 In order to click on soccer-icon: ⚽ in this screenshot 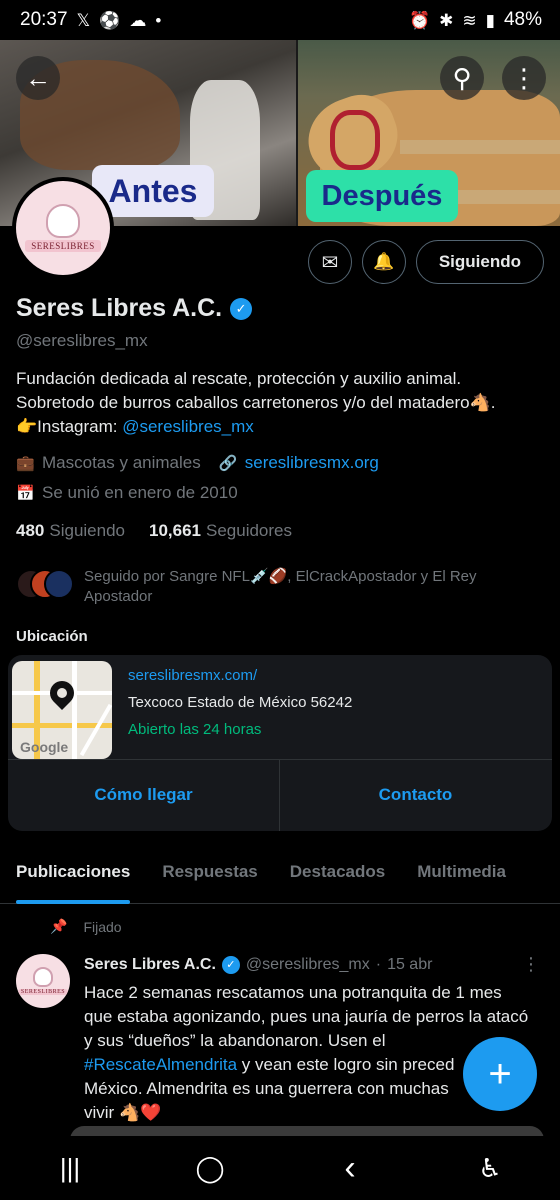, I will do `click(110, 20)`.